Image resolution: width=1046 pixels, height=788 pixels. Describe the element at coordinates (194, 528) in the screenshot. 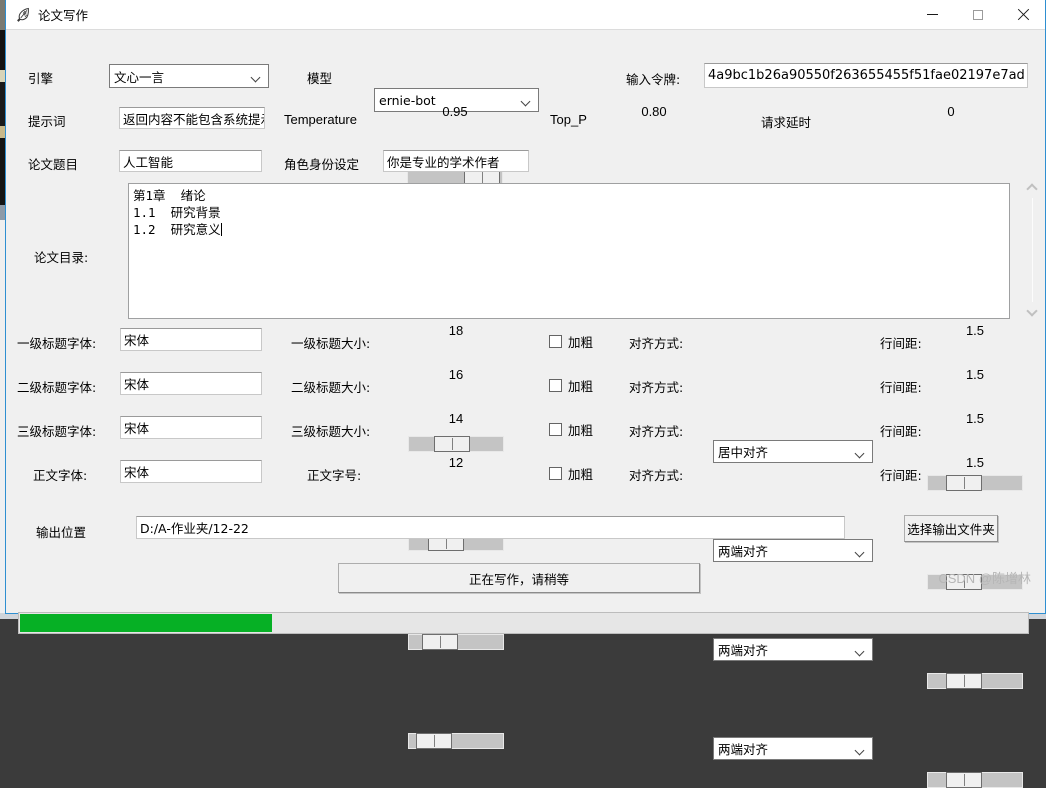

I see `output-path-value: D:/A-作业夹/12-22` at that location.